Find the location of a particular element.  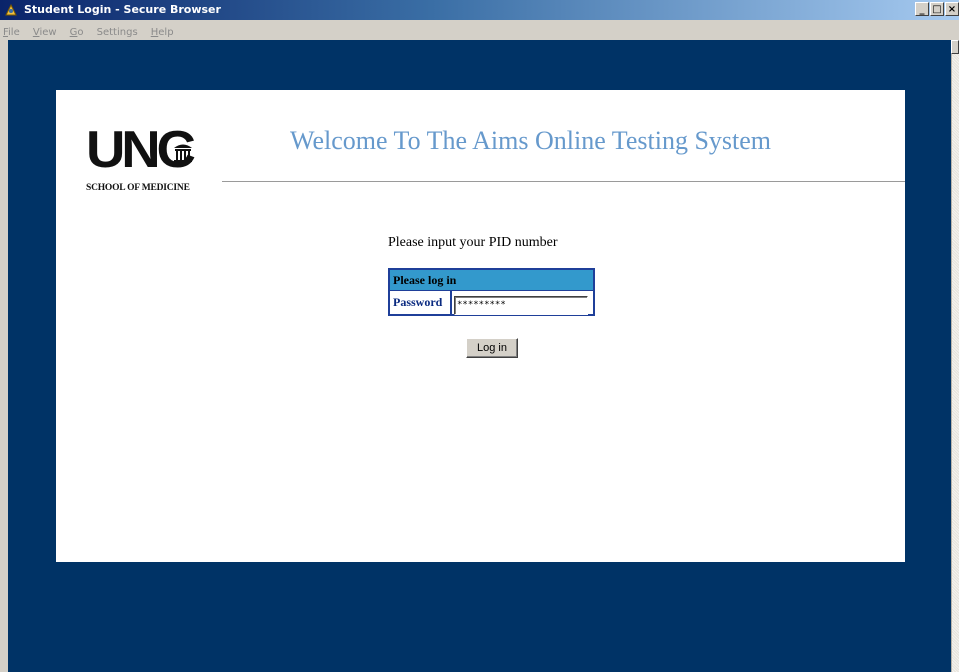

password-field is located at coordinates (521, 305).